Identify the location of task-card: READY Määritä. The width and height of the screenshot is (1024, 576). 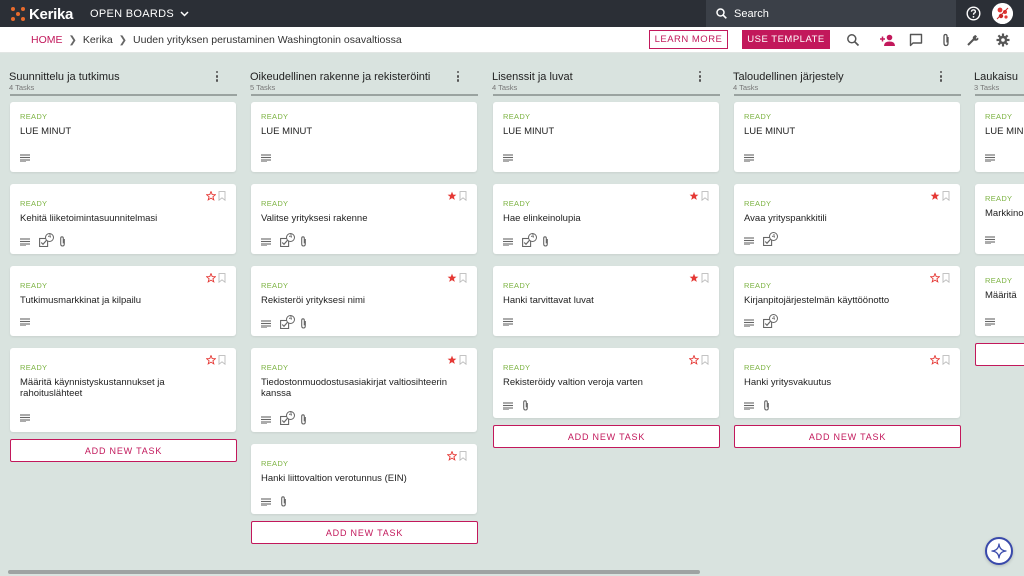
(999, 301).